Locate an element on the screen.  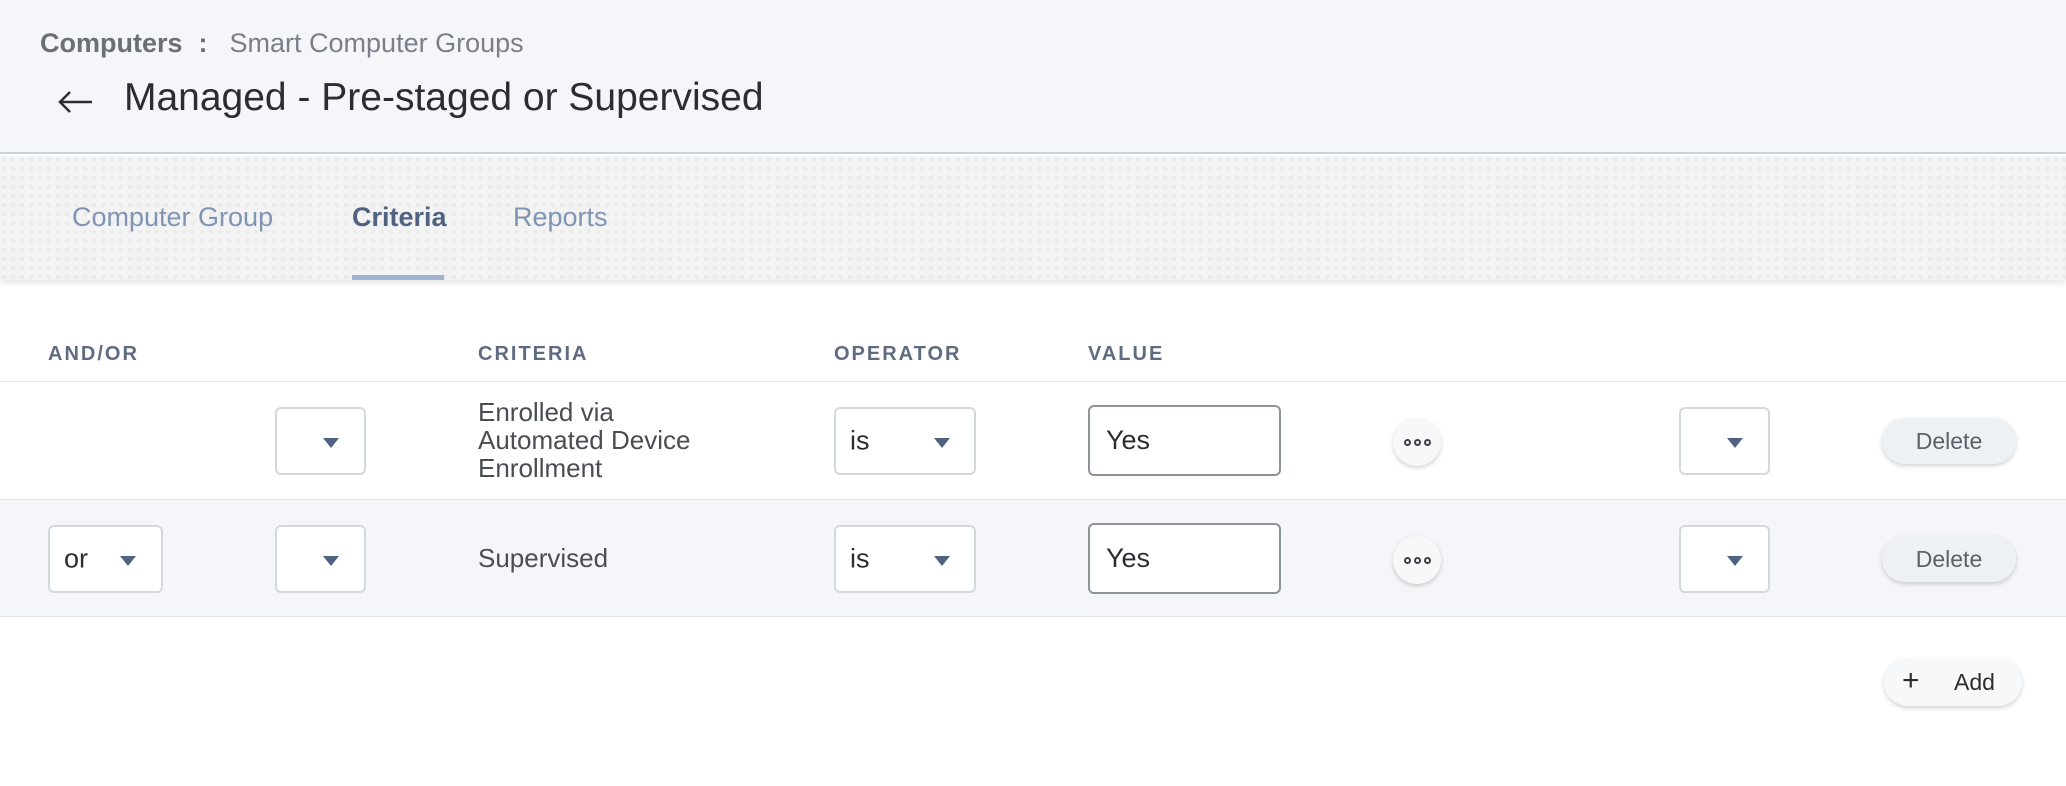
and-or-value: or is located at coordinates (76, 558).